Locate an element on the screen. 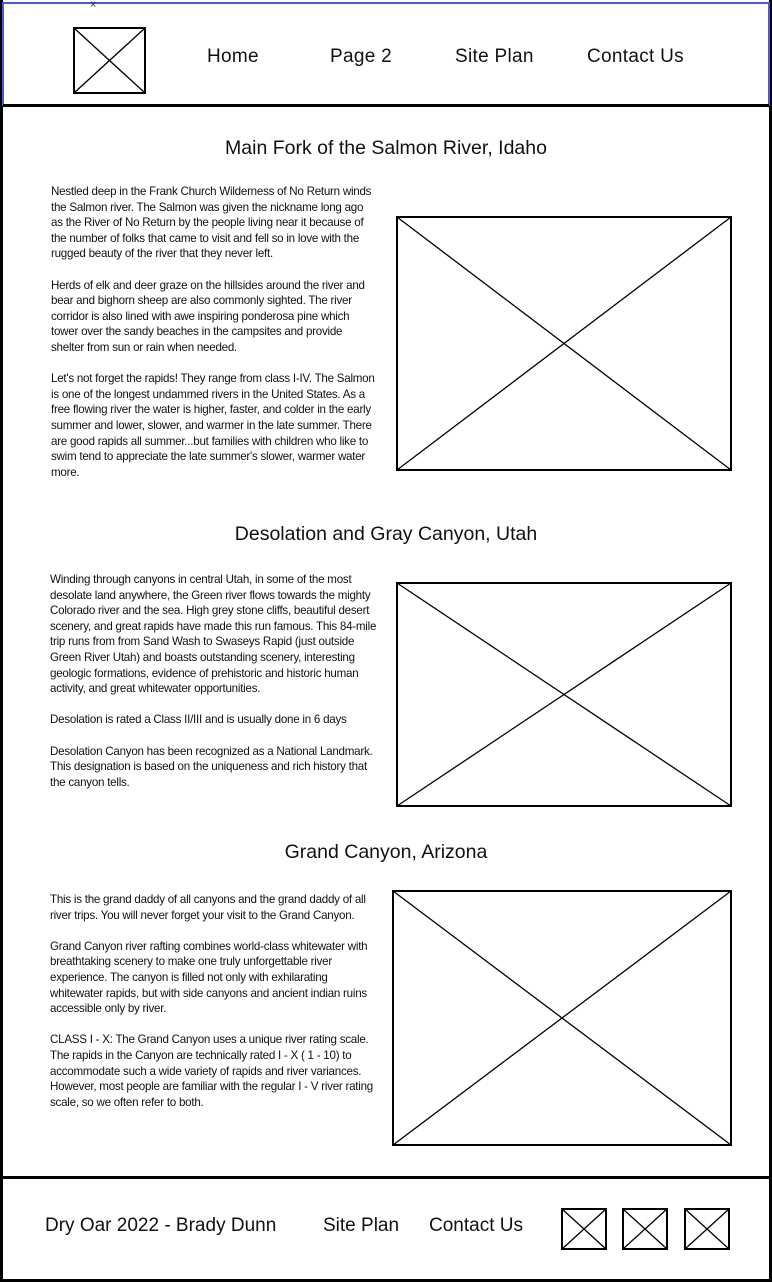  section-title-salmon: Main Fork of the Salmon River, Idaho is located at coordinates (386, 148).